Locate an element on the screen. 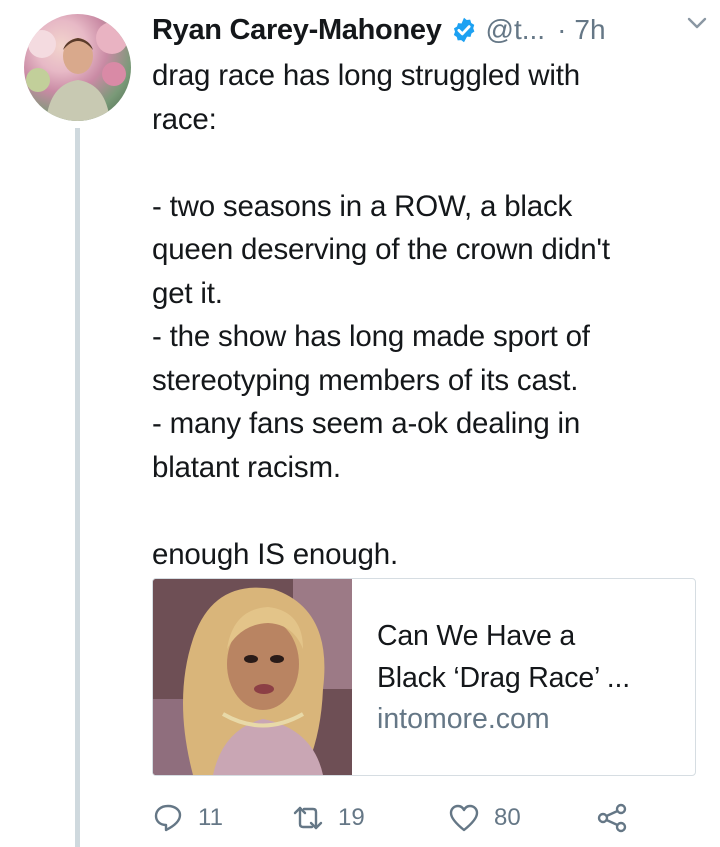 The image size is (720, 847). author-avatar is located at coordinates (77, 67).